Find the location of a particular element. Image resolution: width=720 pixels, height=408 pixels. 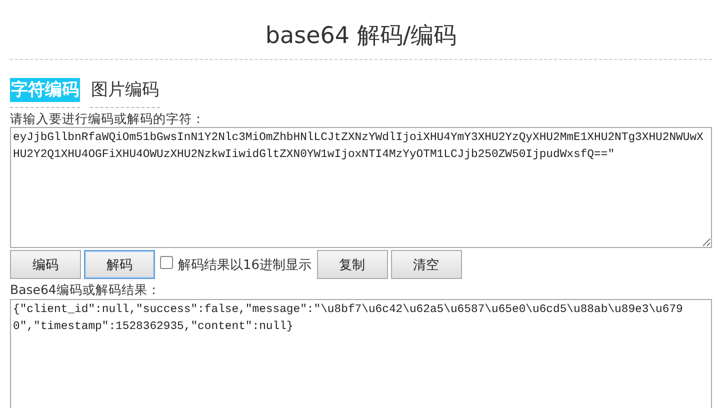

page-title: base64 解码/编码 is located at coordinates (361, 30).